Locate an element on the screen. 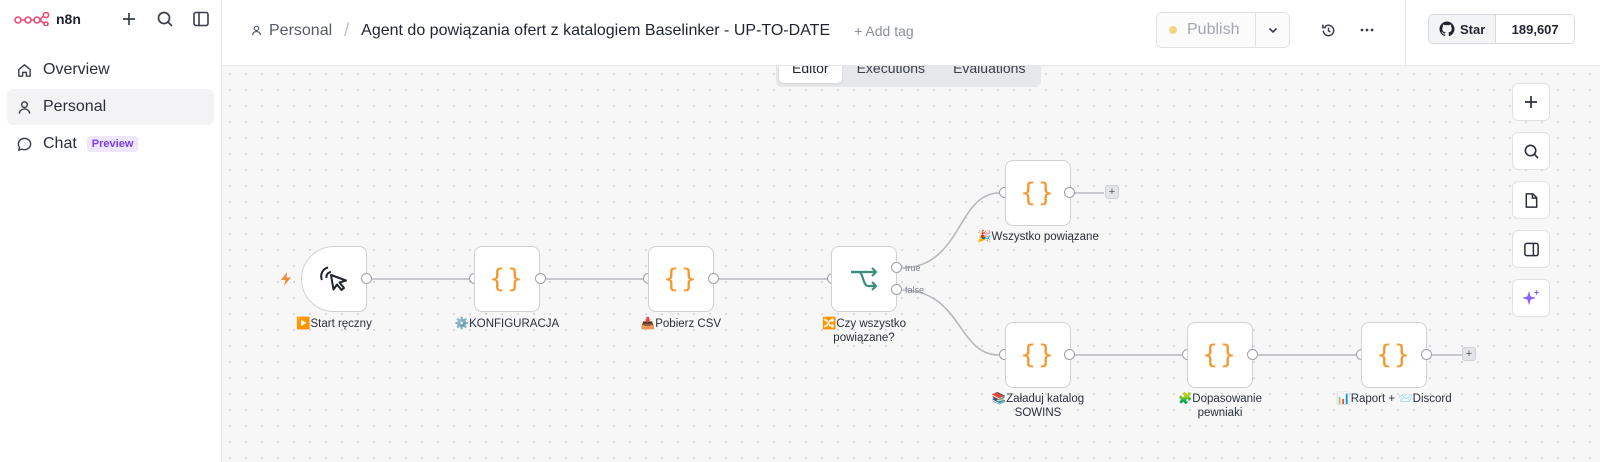 This screenshot has width=1600, height=462. node-czy-wszystko-powiazane is located at coordinates (864, 279).